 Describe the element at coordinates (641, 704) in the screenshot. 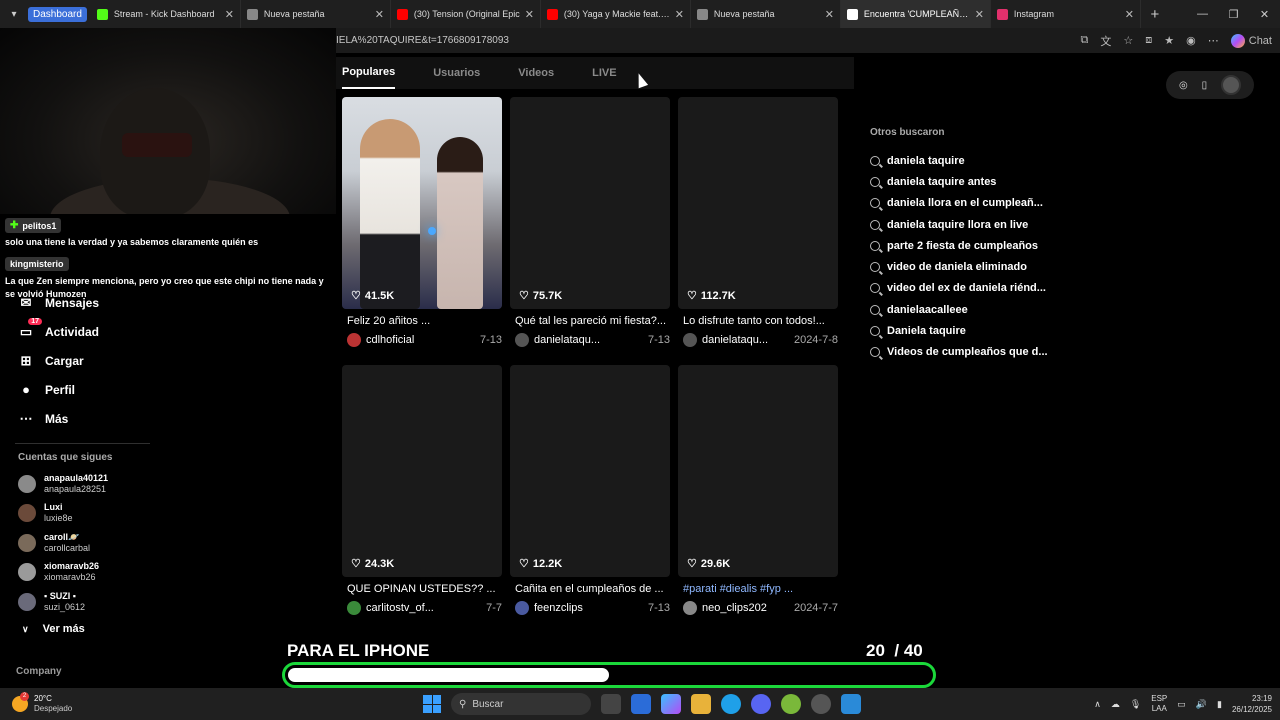

I see `store-icon` at that location.